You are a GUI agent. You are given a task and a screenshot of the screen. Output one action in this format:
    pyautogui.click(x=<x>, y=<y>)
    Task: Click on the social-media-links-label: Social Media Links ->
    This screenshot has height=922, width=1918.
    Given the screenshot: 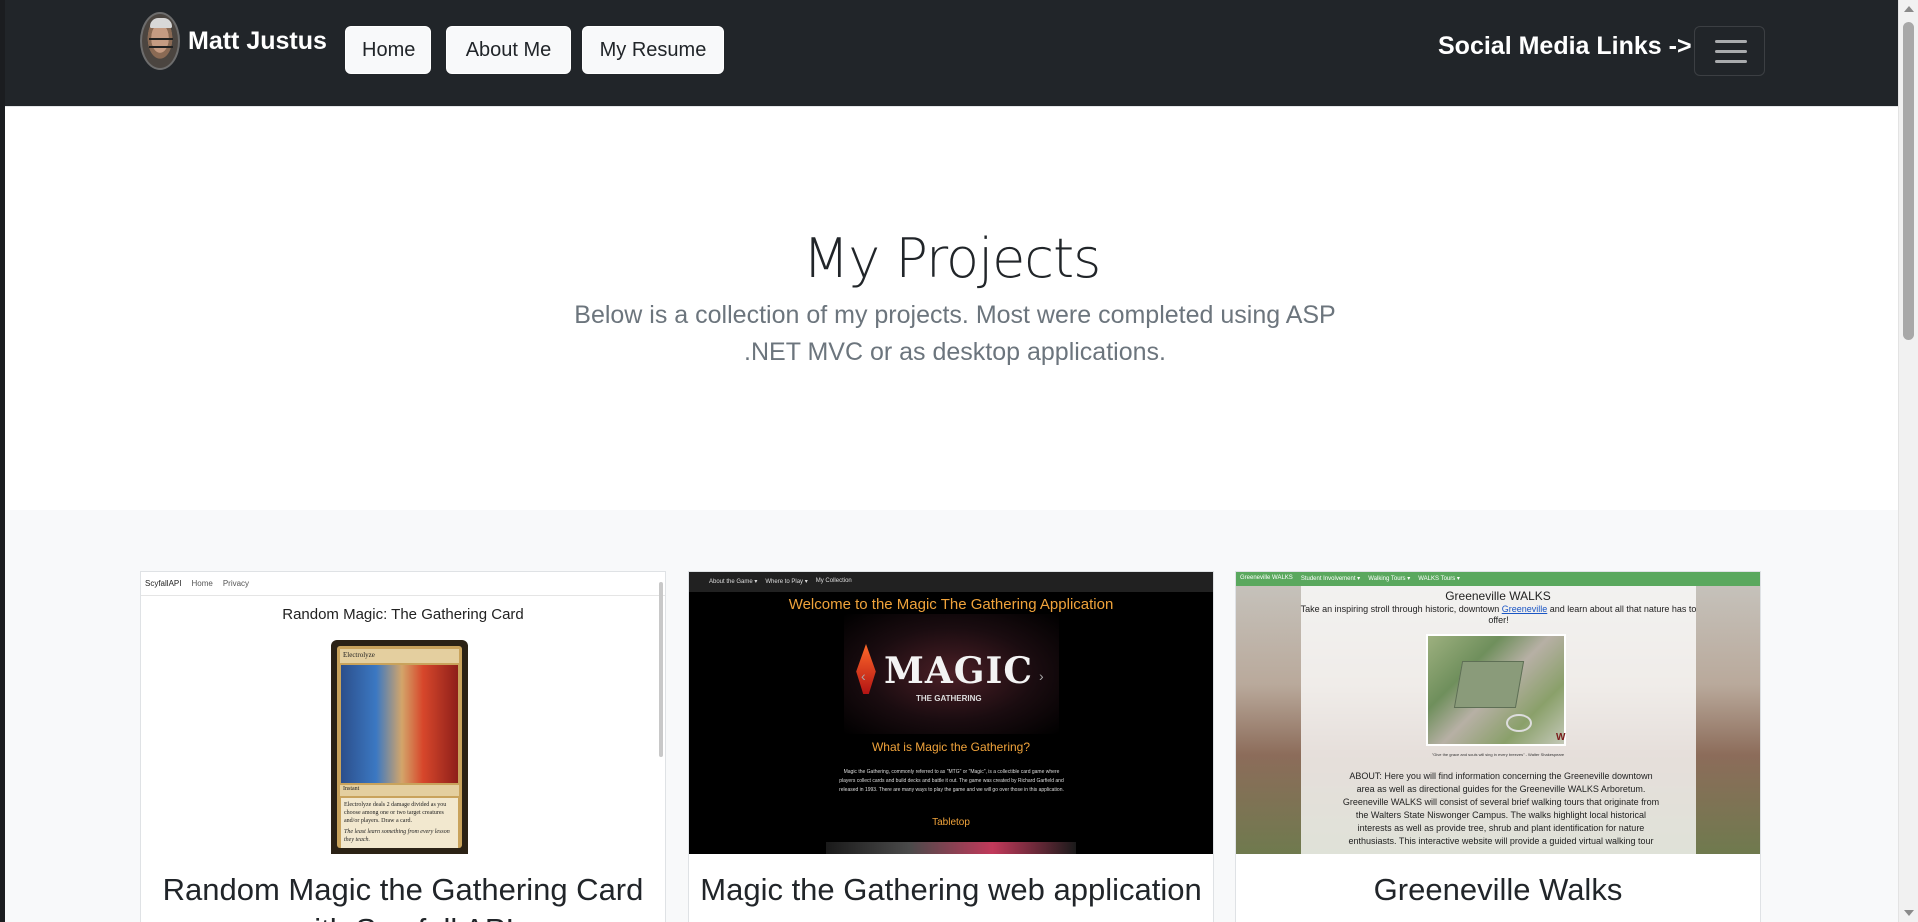 What is the action you would take?
    pyautogui.click(x=1565, y=46)
    